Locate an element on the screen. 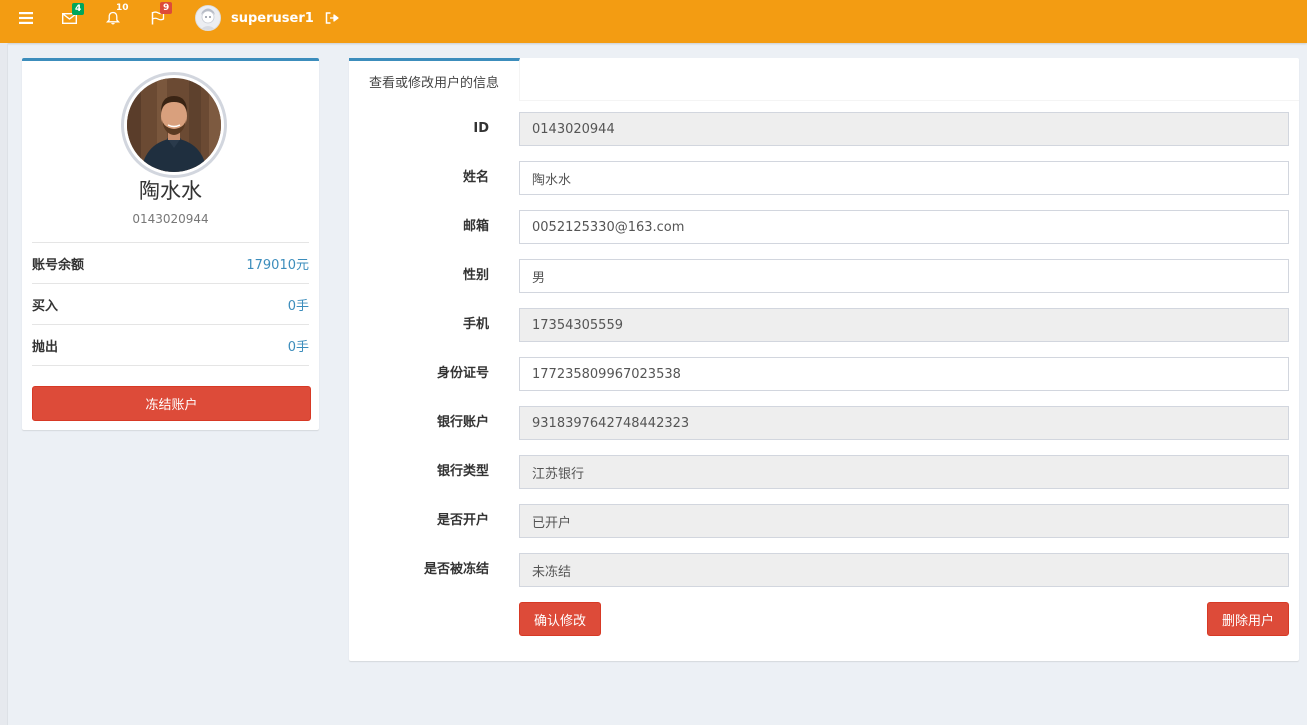  profile-photo-frame is located at coordinates (174, 125).